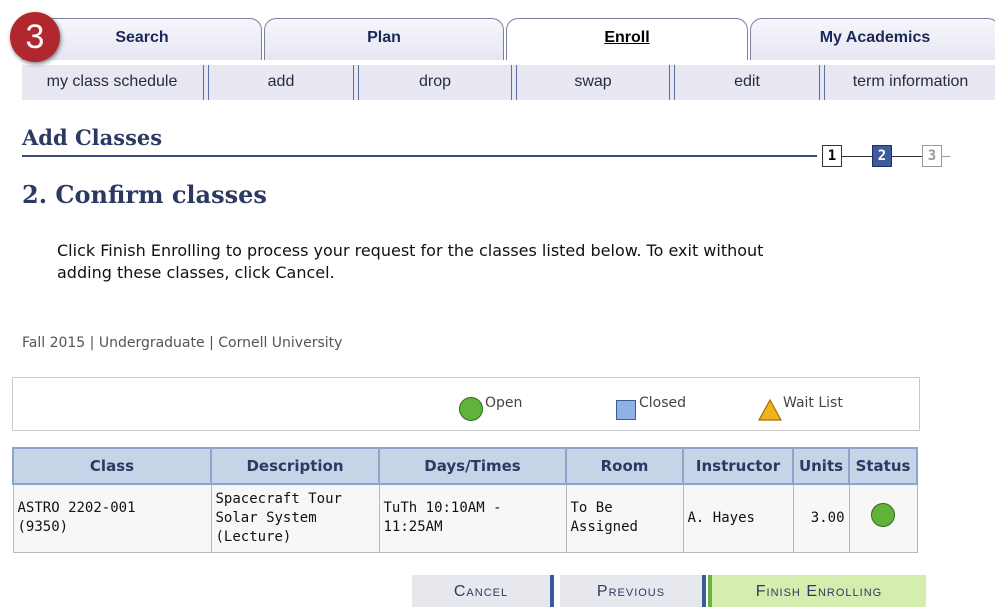  What do you see at coordinates (626, 410) in the screenshot?
I see `closed-status-icon` at bounding box center [626, 410].